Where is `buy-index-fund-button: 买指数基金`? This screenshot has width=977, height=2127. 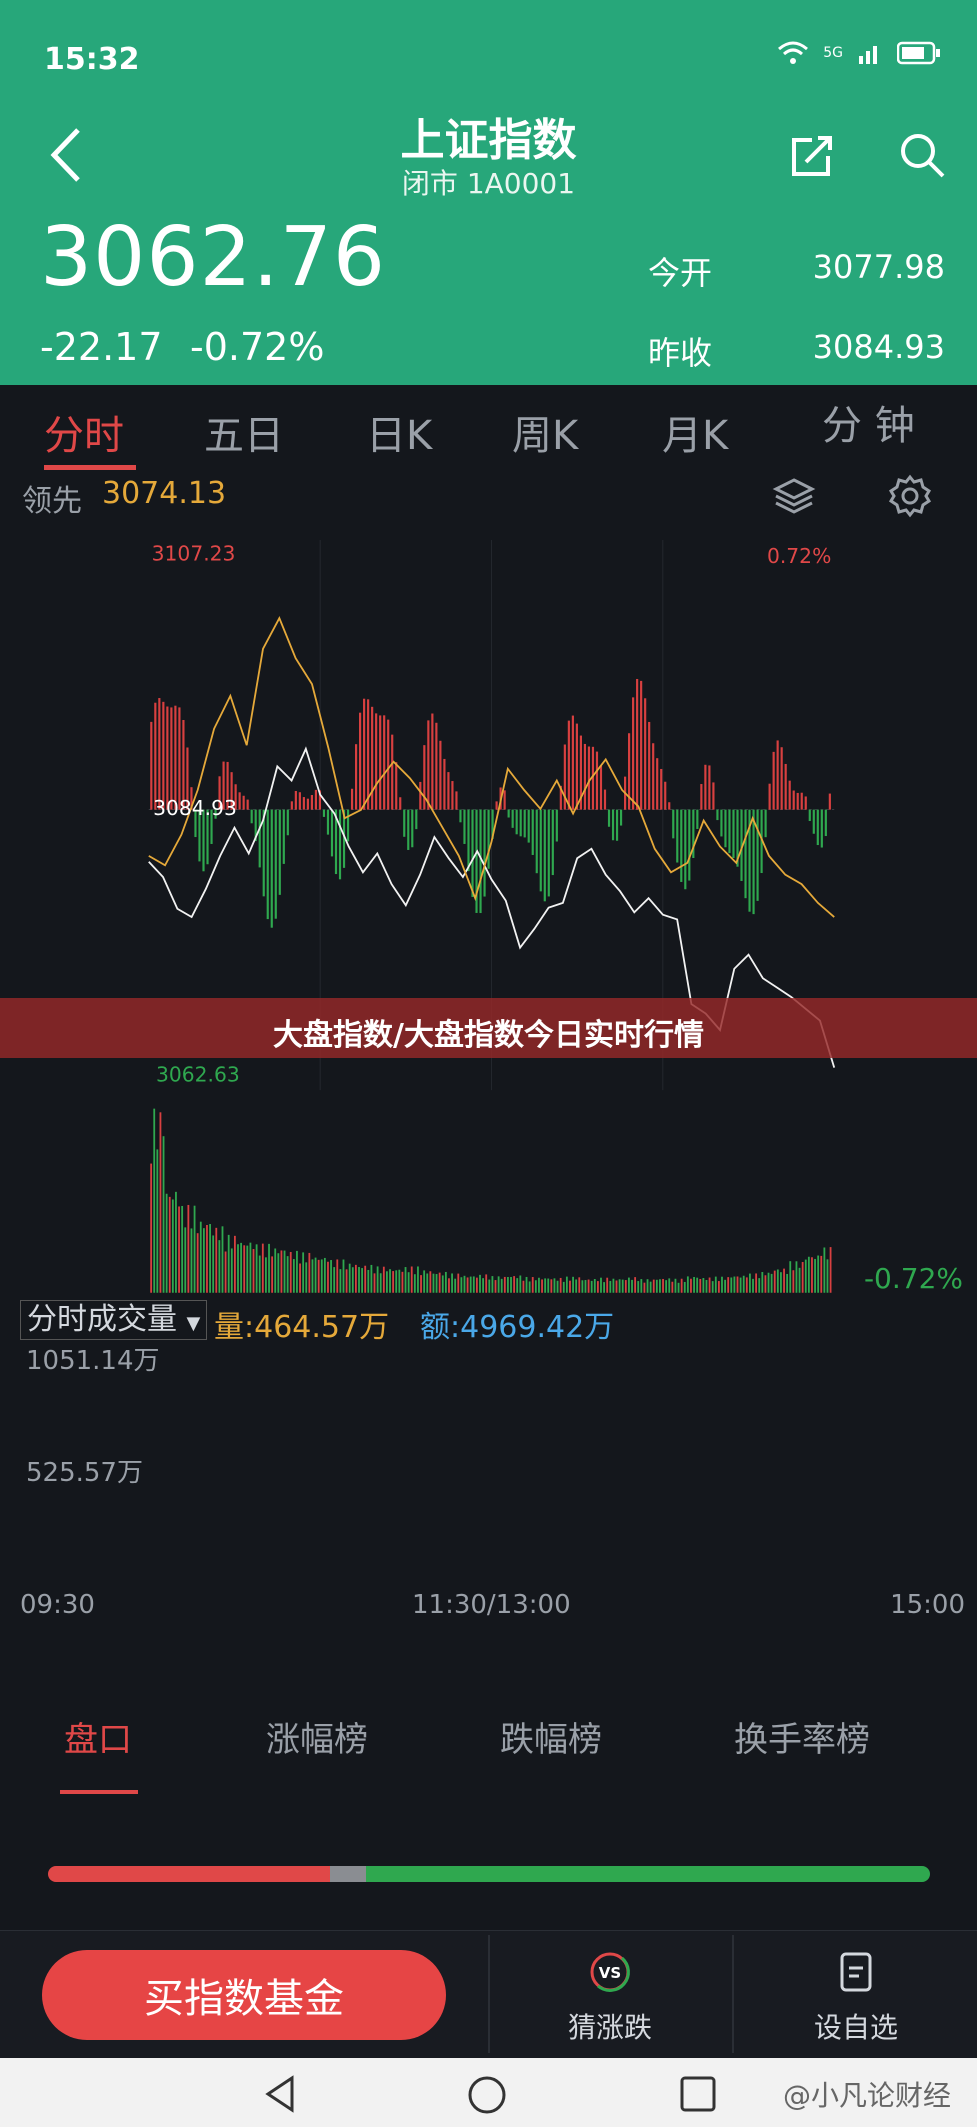 buy-index-fund-button: 买指数基金 is located at coordinates (244, 1995).